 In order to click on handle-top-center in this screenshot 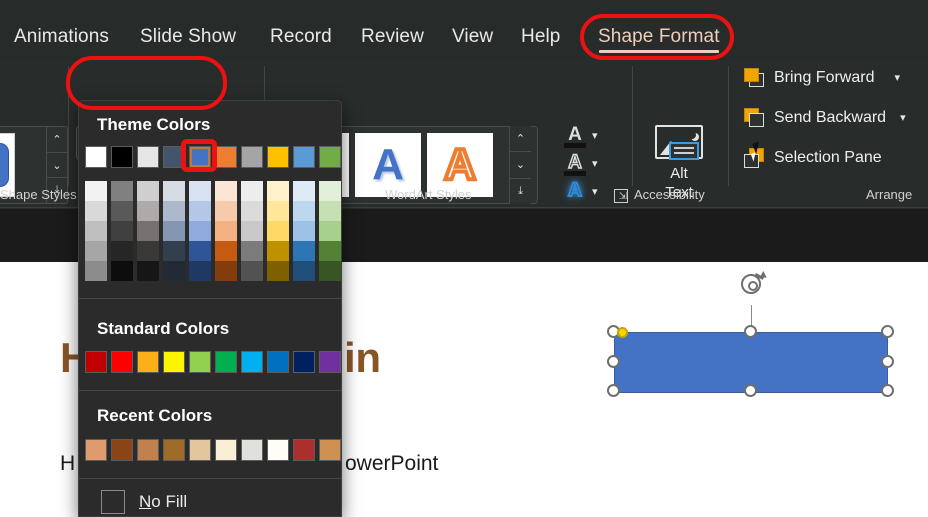, I will do `click(750, 331)`.